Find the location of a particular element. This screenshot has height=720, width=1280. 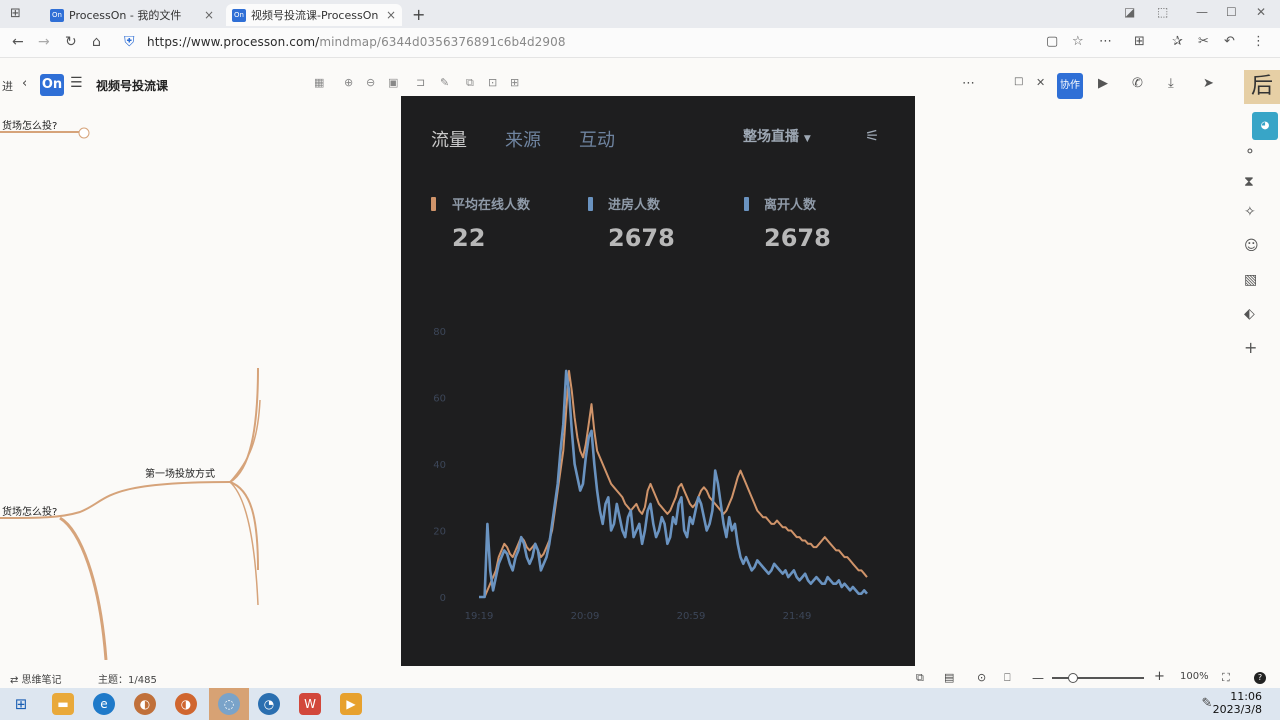

y-tick-label: 20 is located at coordinates (439, 532).